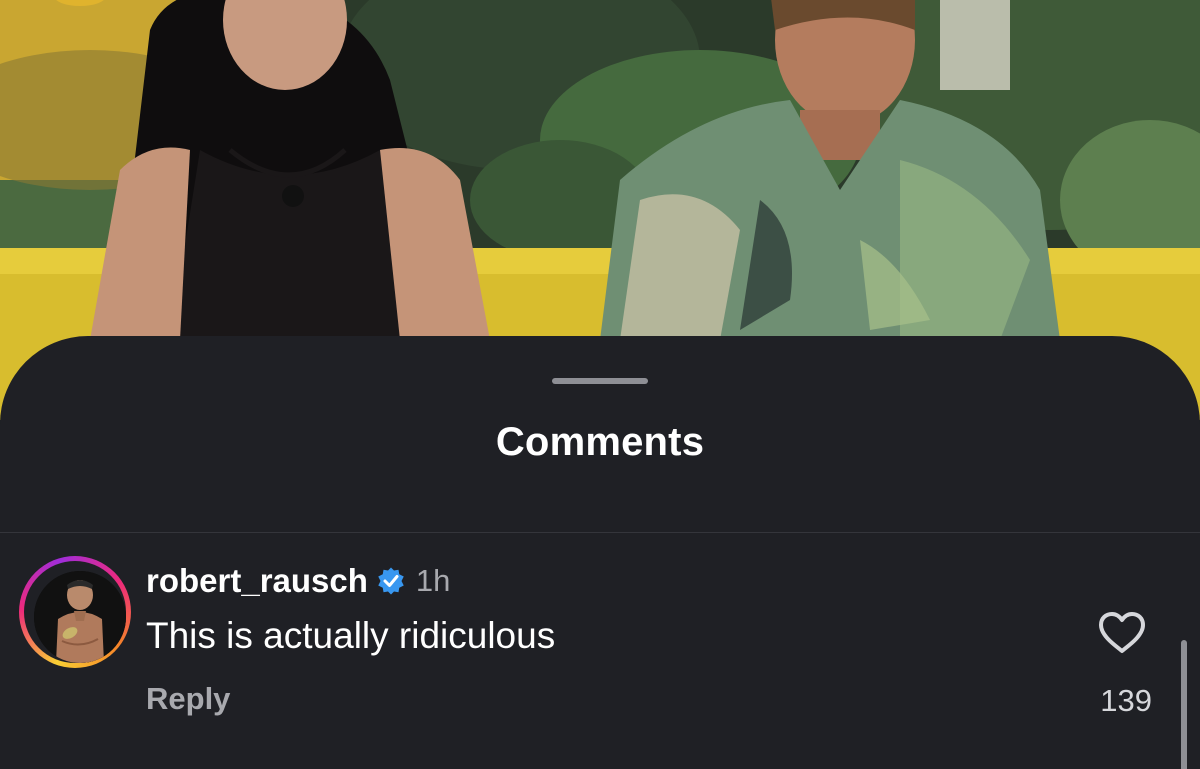 Image resolution: width=1200 pixels, height=769 pixels. I want to click on heart-outline-icon, so click(1122, 633).